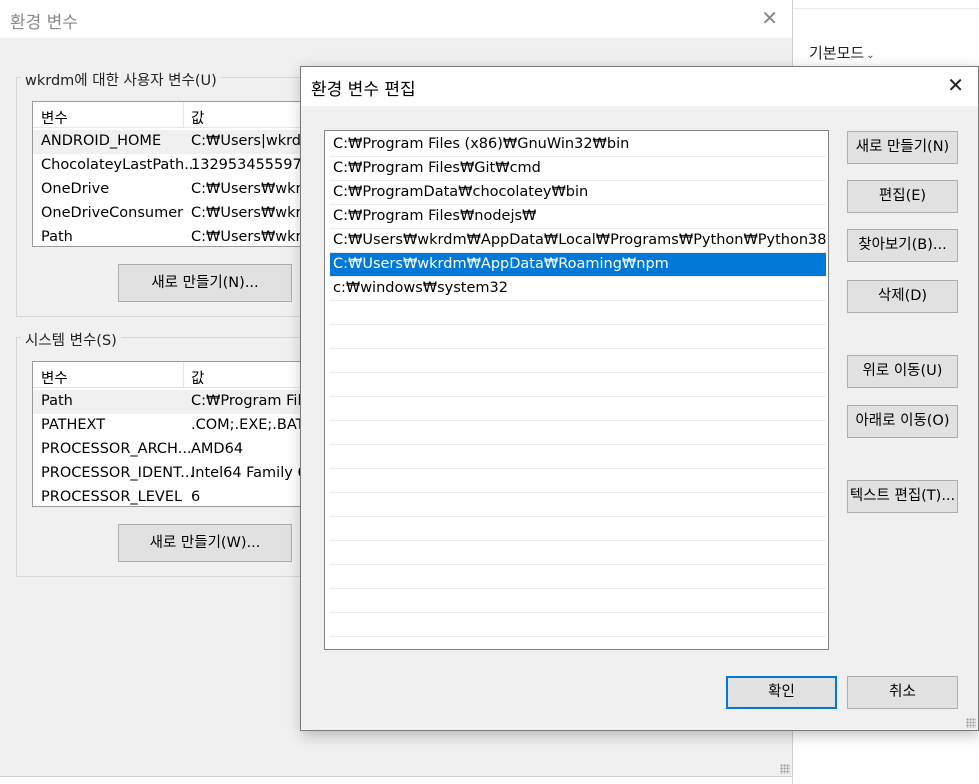 The image size is (979, 784). I want to click on move-down-button: 아래로 이동(O), so click(902, 421).